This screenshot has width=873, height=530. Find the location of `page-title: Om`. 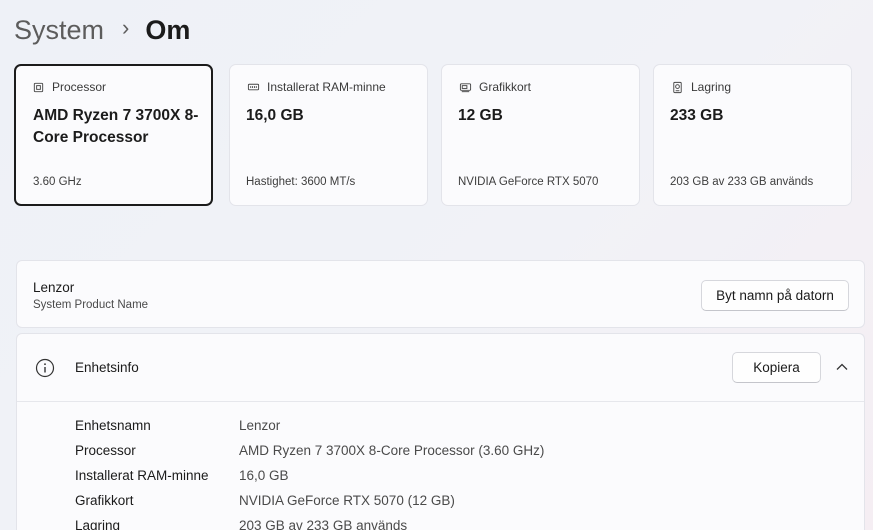

page-title: Om is located at coordinates (168, 29).